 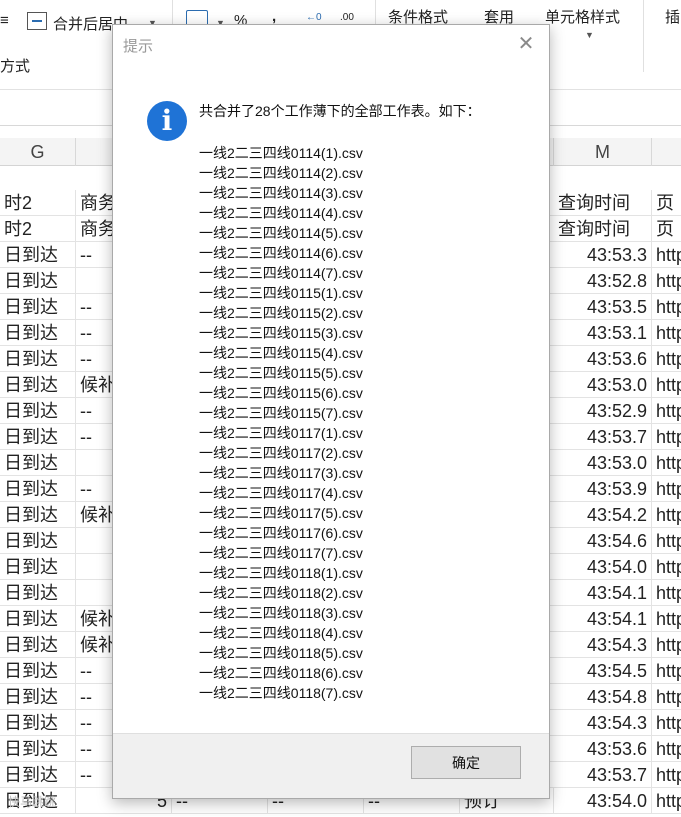 I want to click on file-list-item: 一线2二三四线0115(1).csv, so click(x=281, y=293).